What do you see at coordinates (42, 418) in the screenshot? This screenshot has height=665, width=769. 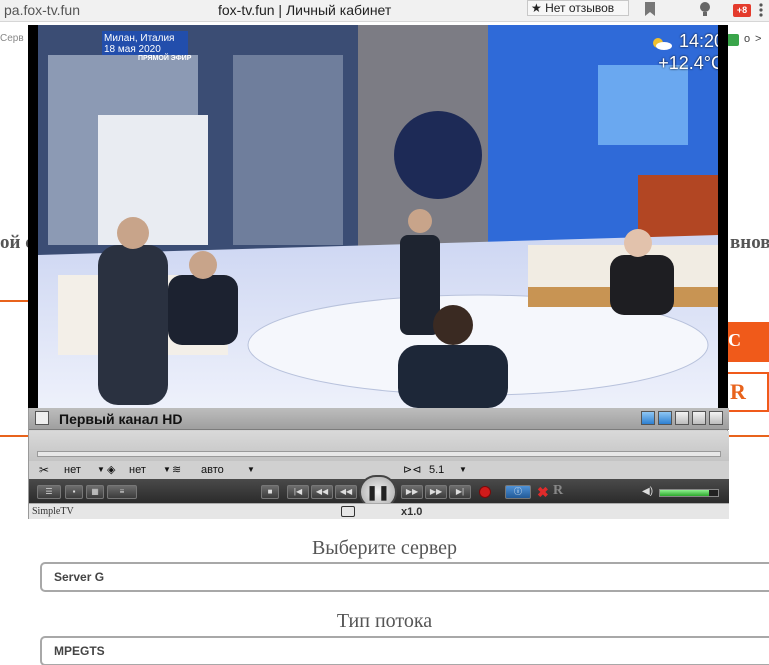 I see `collapse-icon` at bounding box center [42, 418].